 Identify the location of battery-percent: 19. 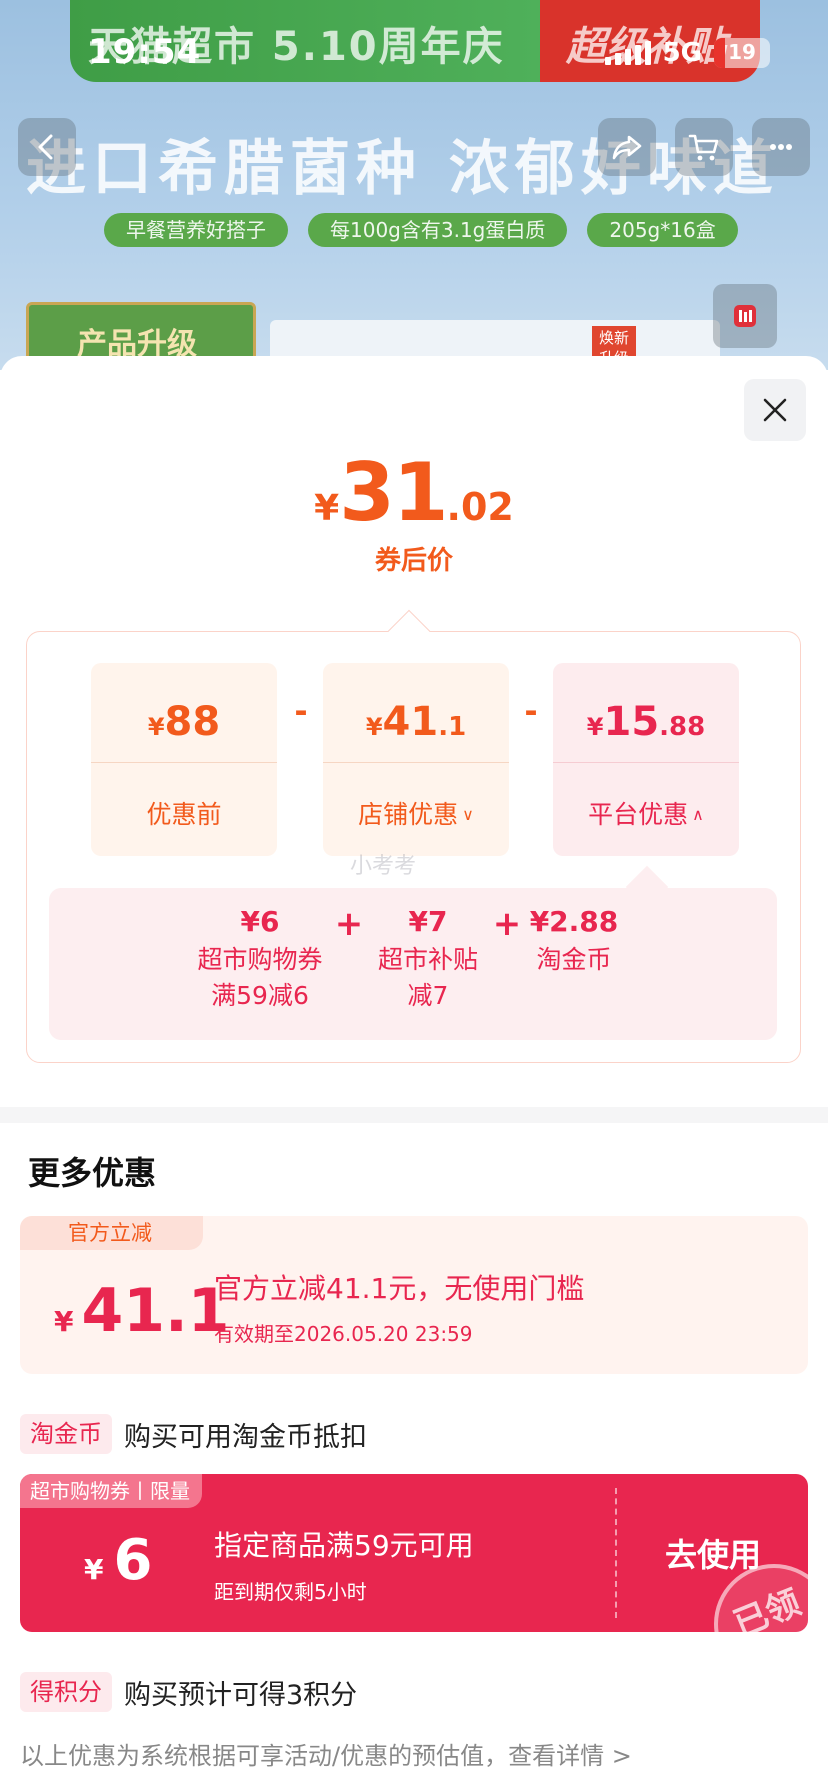
(742, 52).